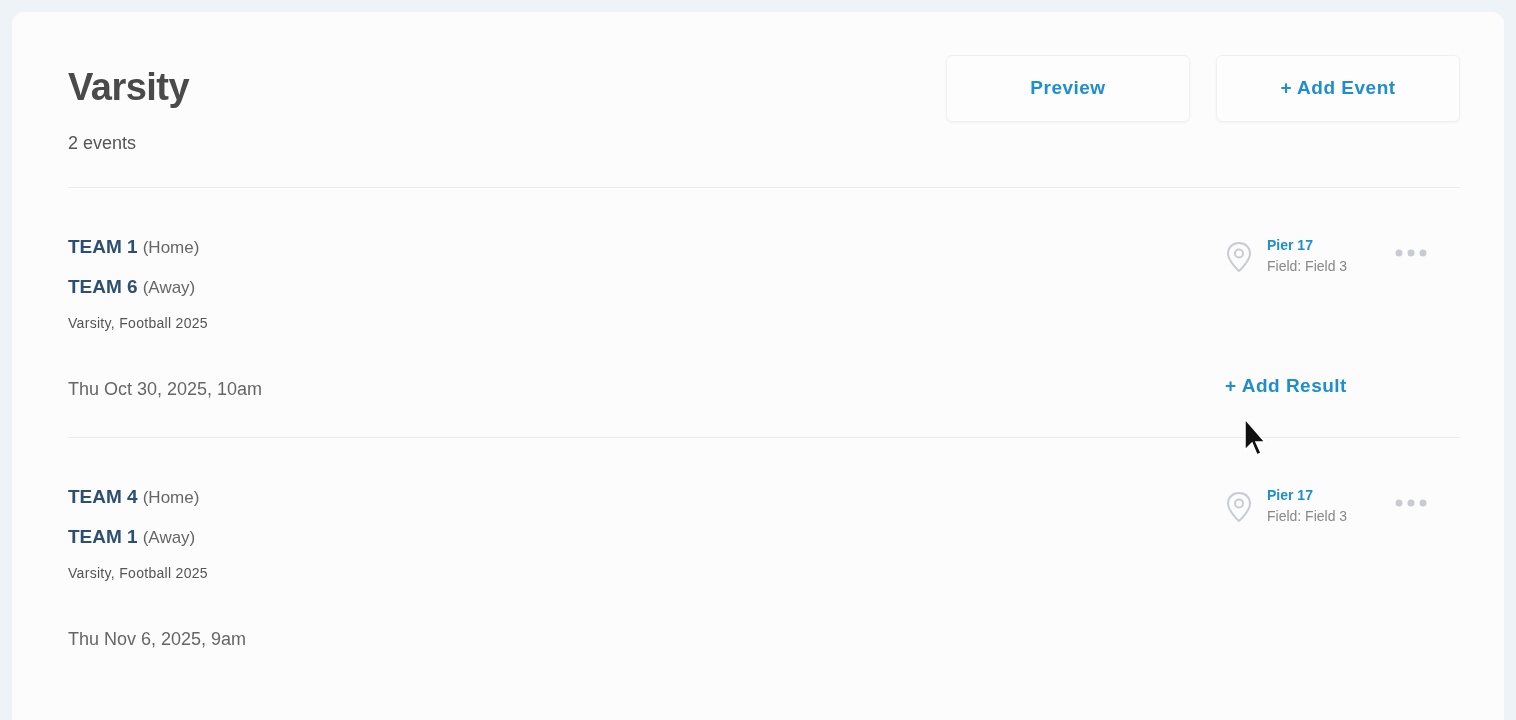  What do you see at coordinates (165, 389) in the screenshot?
I see `event-date: Thu Oct 30, 2025, 10am` at bounding box center [165, 389].